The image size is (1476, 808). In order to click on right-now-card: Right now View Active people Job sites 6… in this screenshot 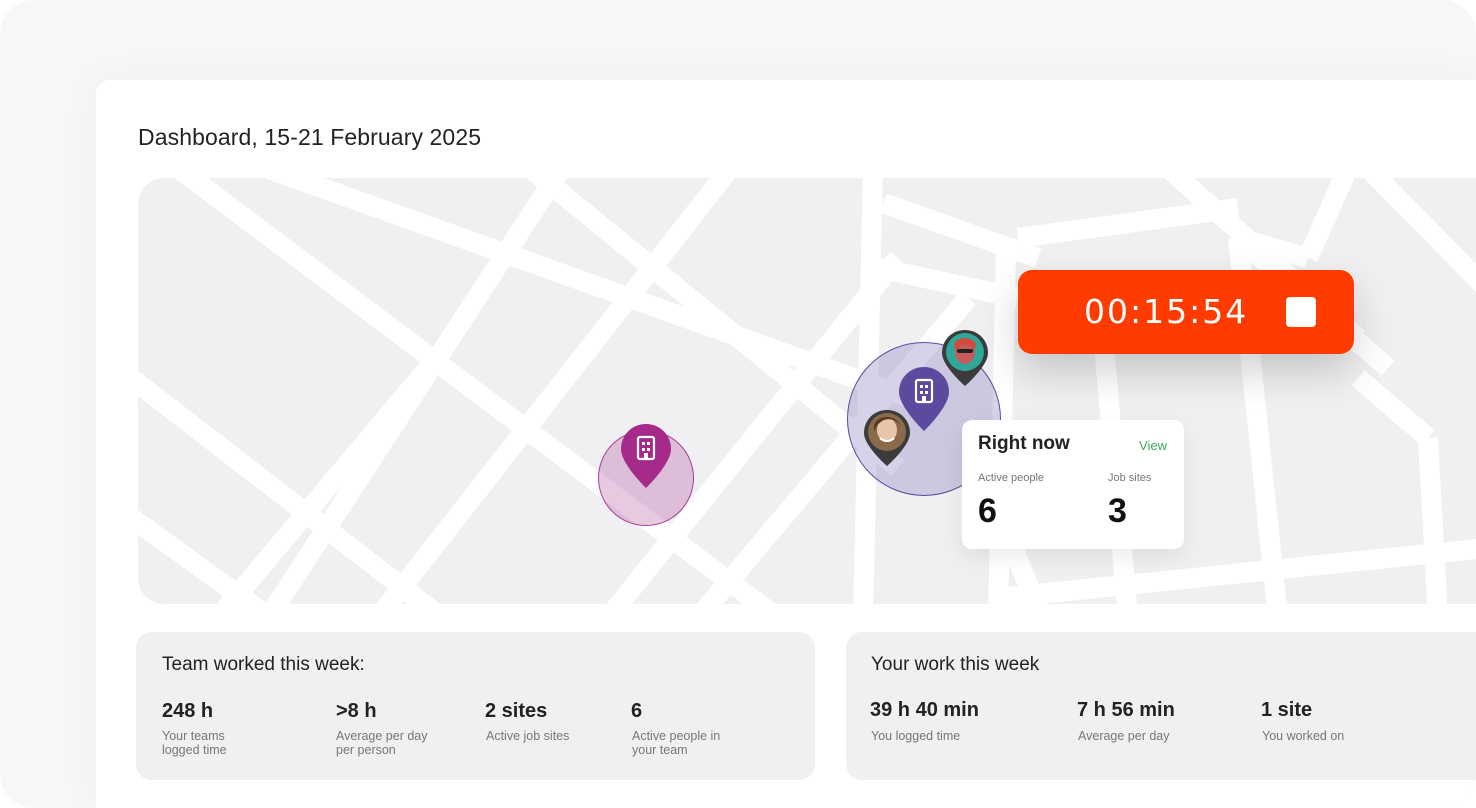, I will do `click(1073, 484)`.